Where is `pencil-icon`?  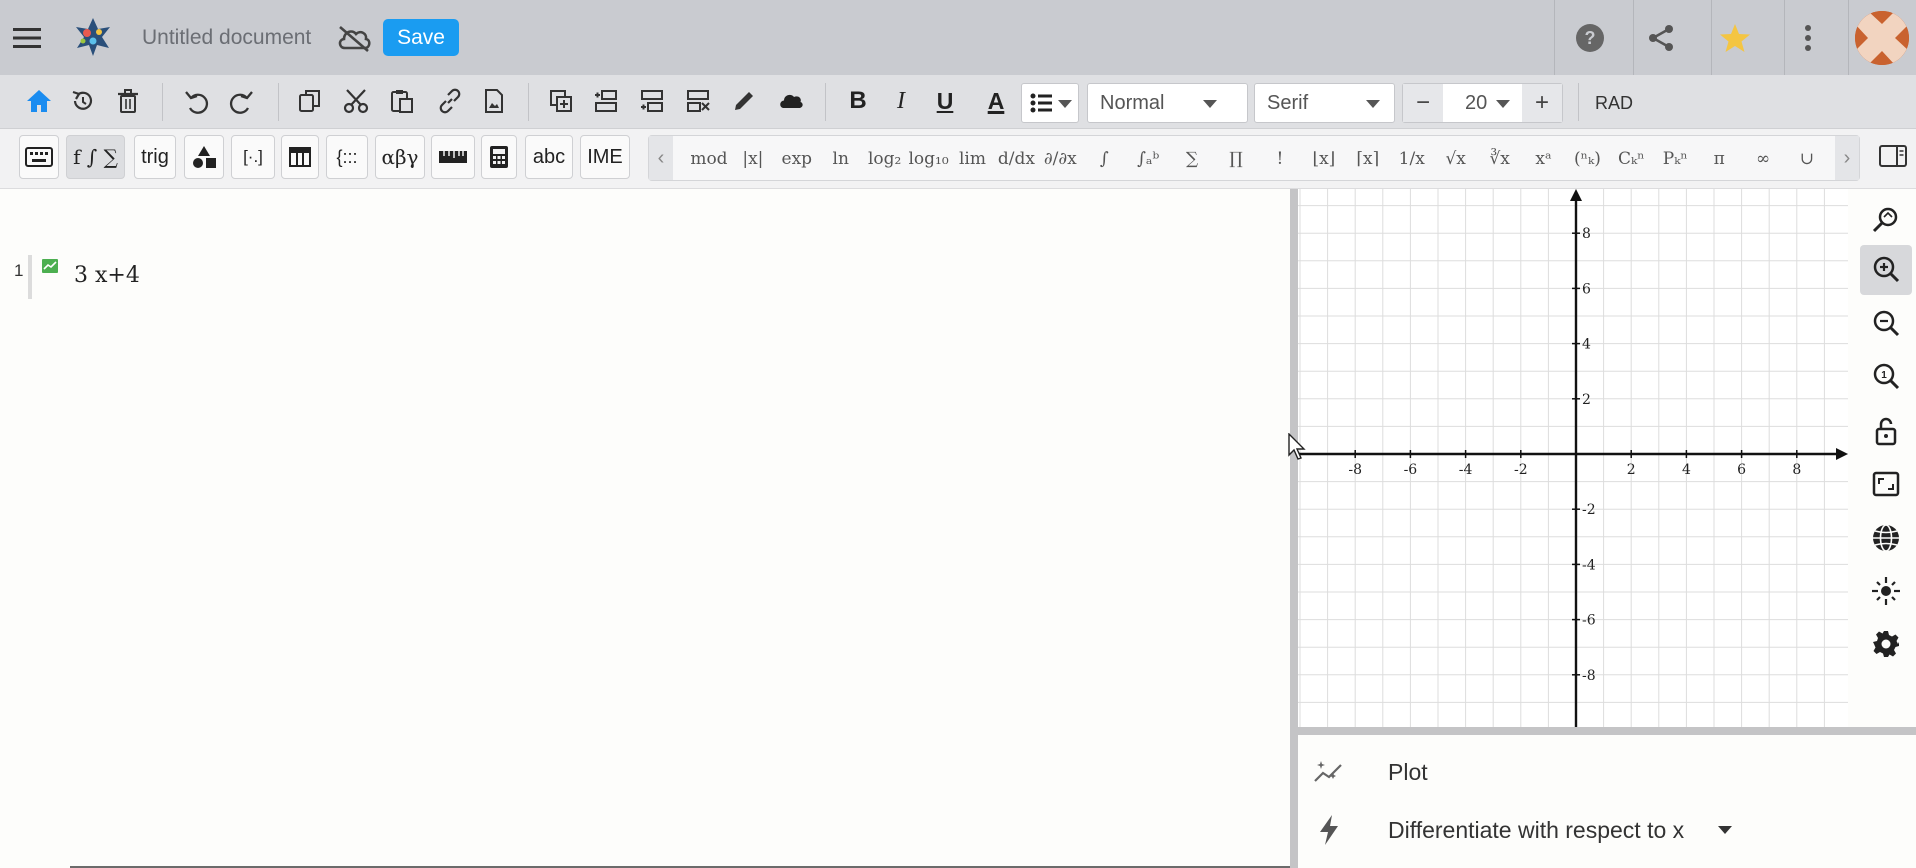
pencil-icon is located at coordinates (744, 101).